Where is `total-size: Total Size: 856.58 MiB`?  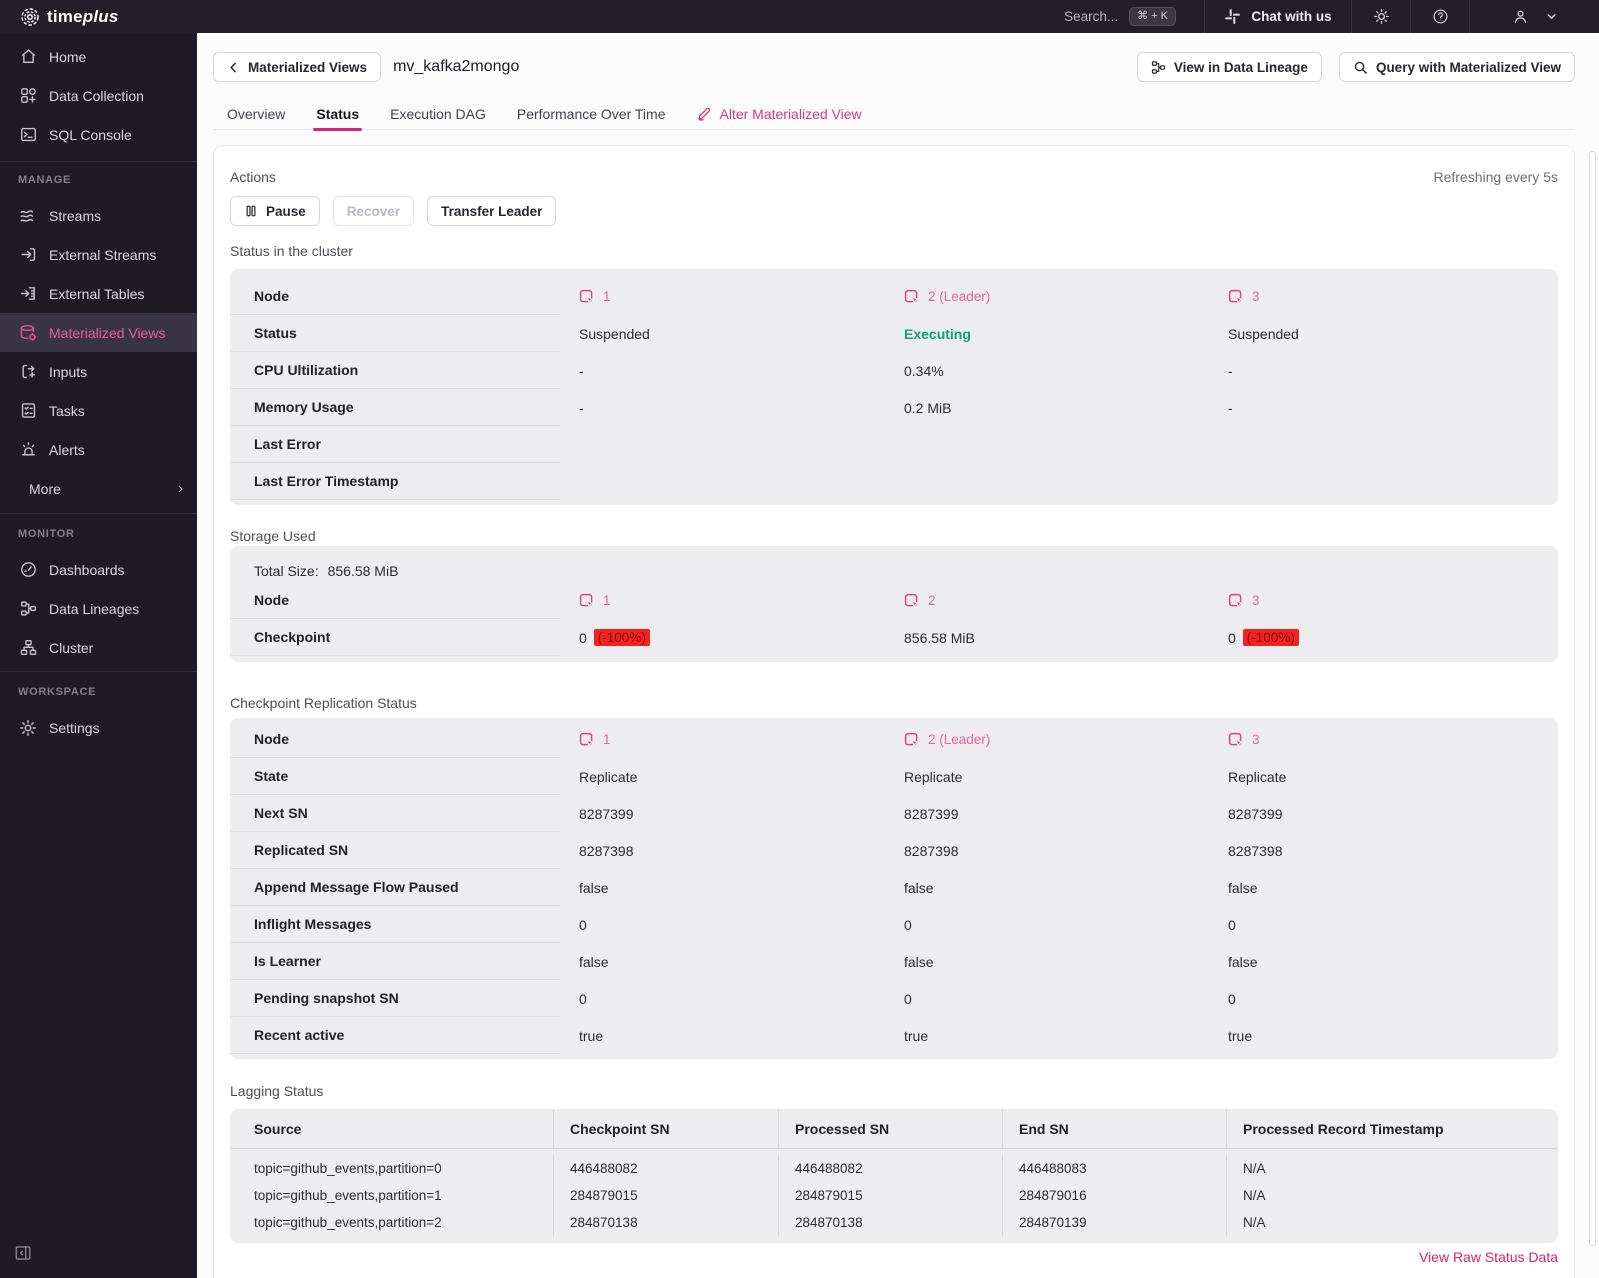
total-size: Total Size: 856.58 MiB is located at coordinates (326, 571).